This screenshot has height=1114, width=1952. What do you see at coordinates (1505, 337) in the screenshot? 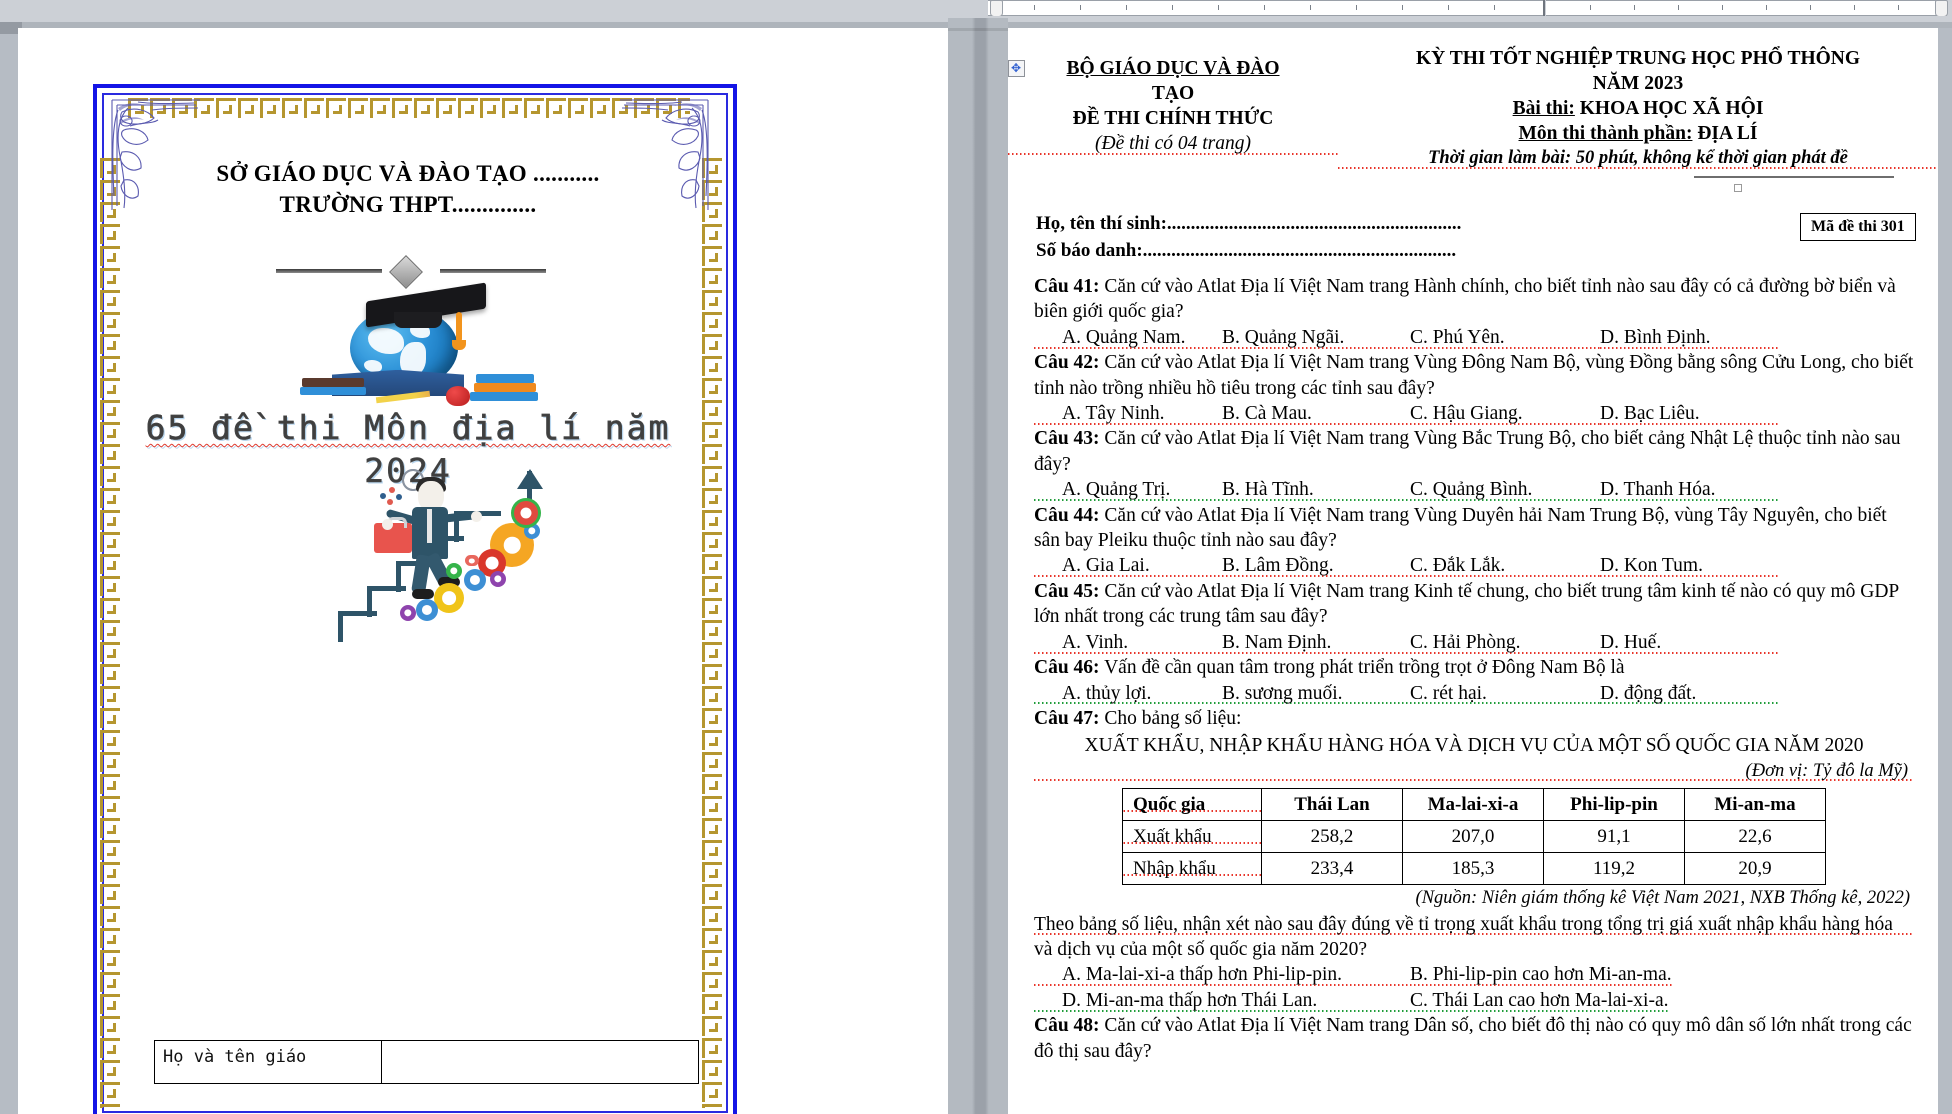
I see `option-c: C. Phú Yên.` at bounding box center [1505, 337].